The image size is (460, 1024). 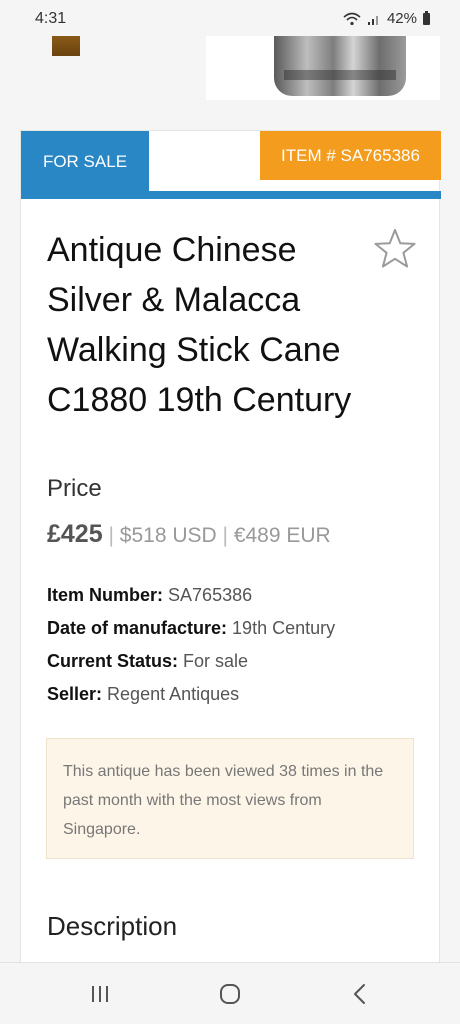 I want to click on spec-value: Regent Antiques, so click(x=173, y=694).